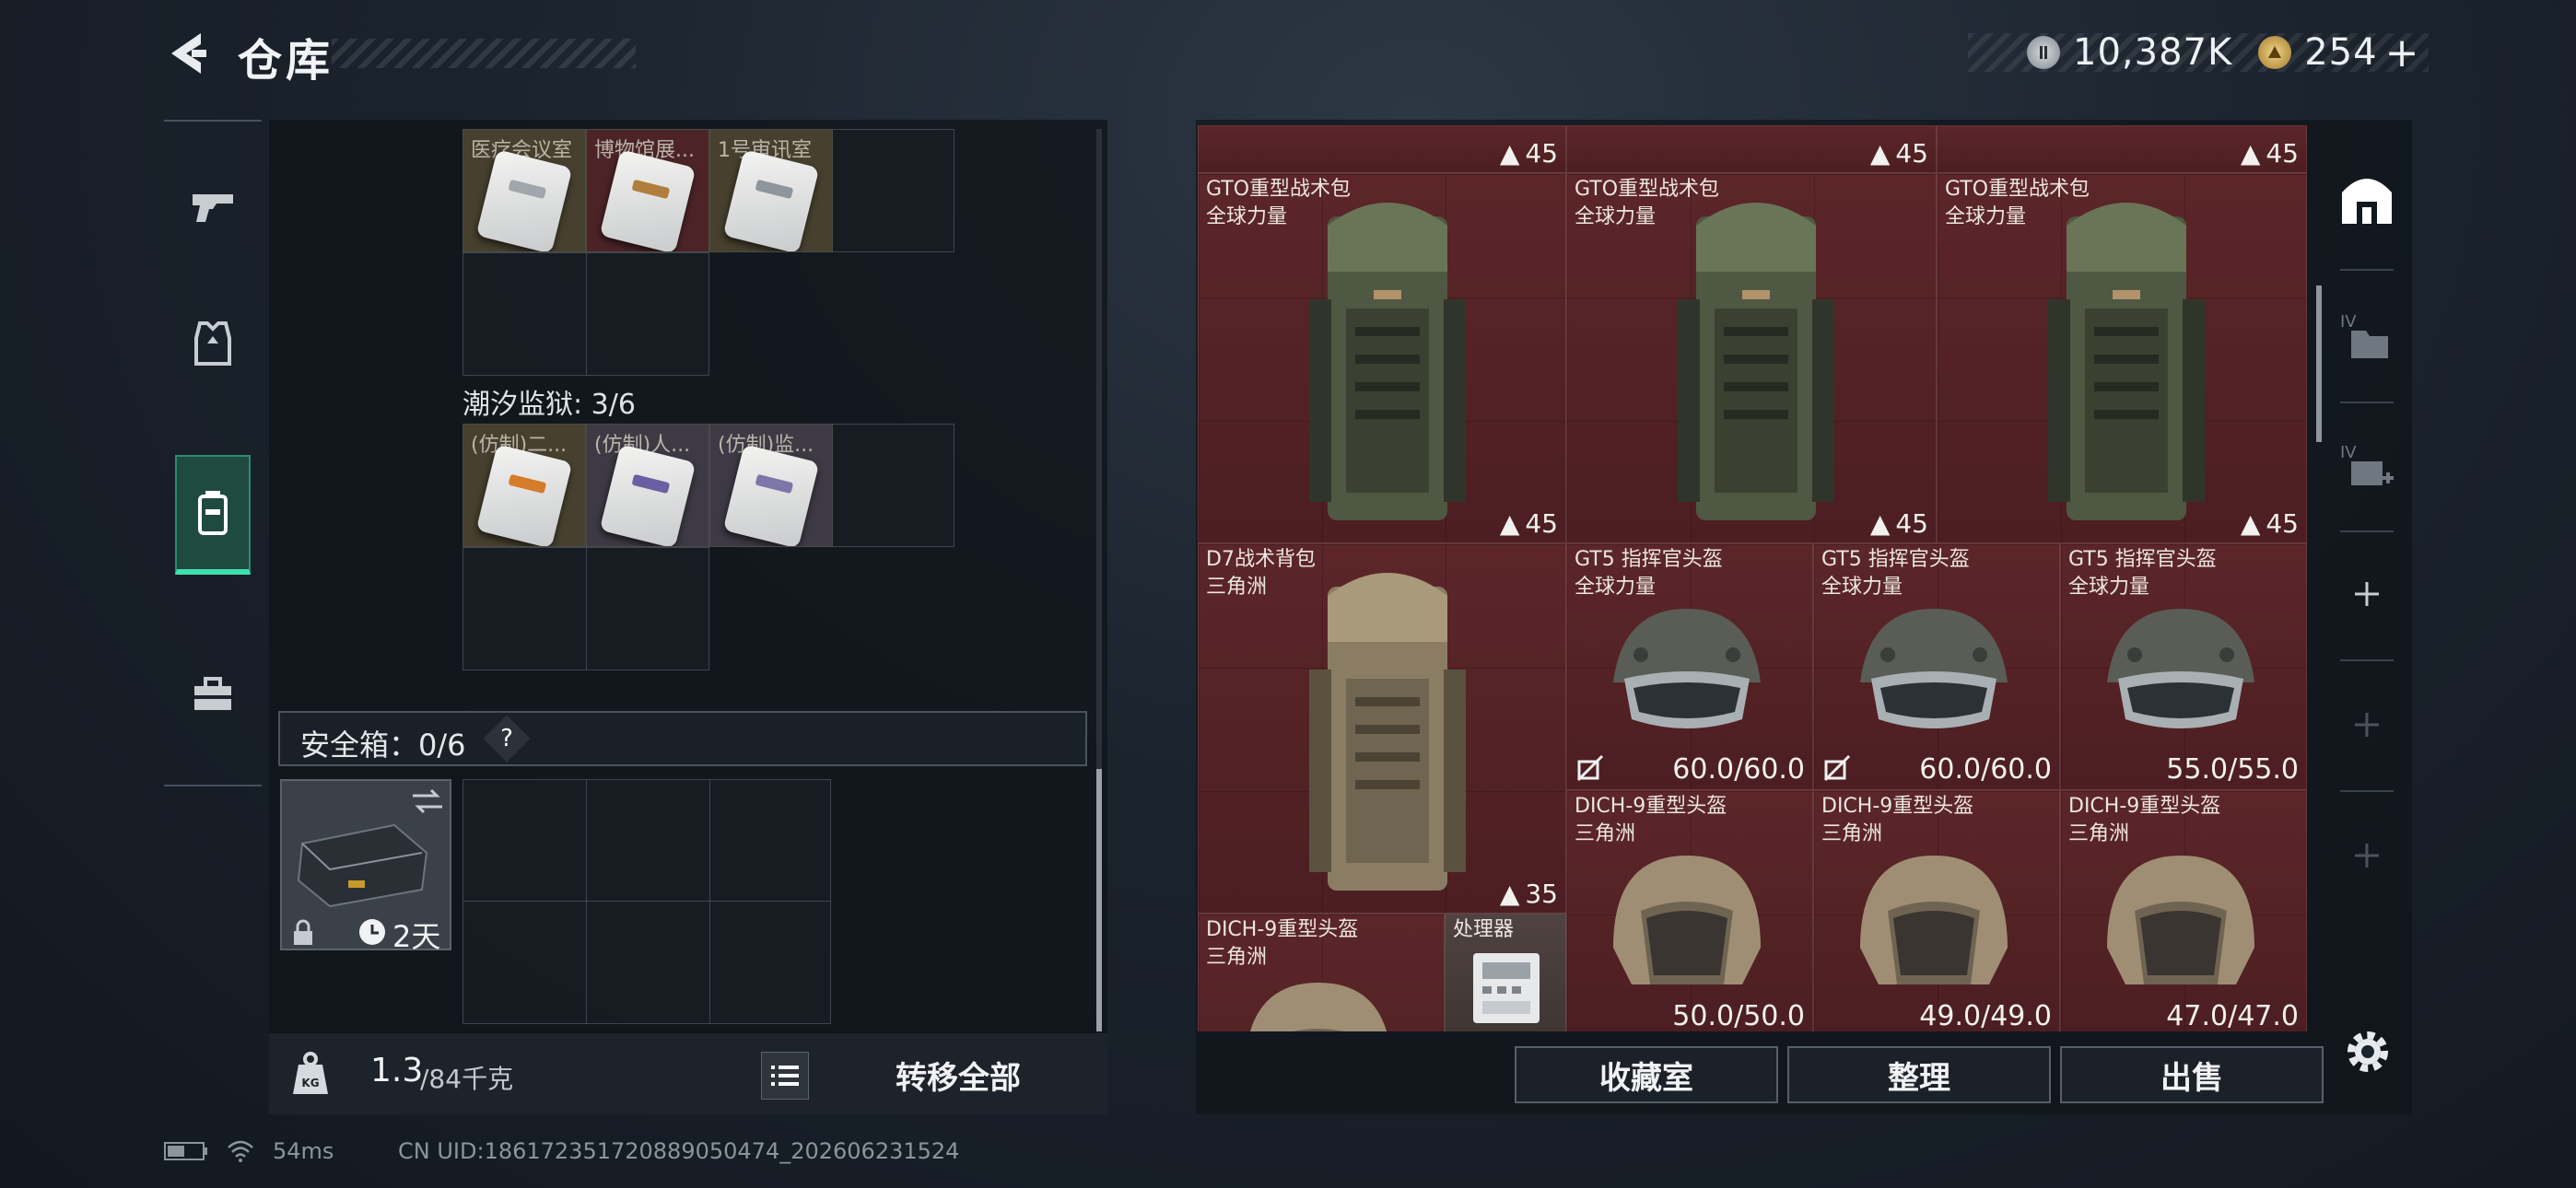 The height and width of the screenshot is (1188, 2576). Describe the element at coordinates (1646, 1074) in the screenshot. I see `collection-room-button: 收藏室` at that location.